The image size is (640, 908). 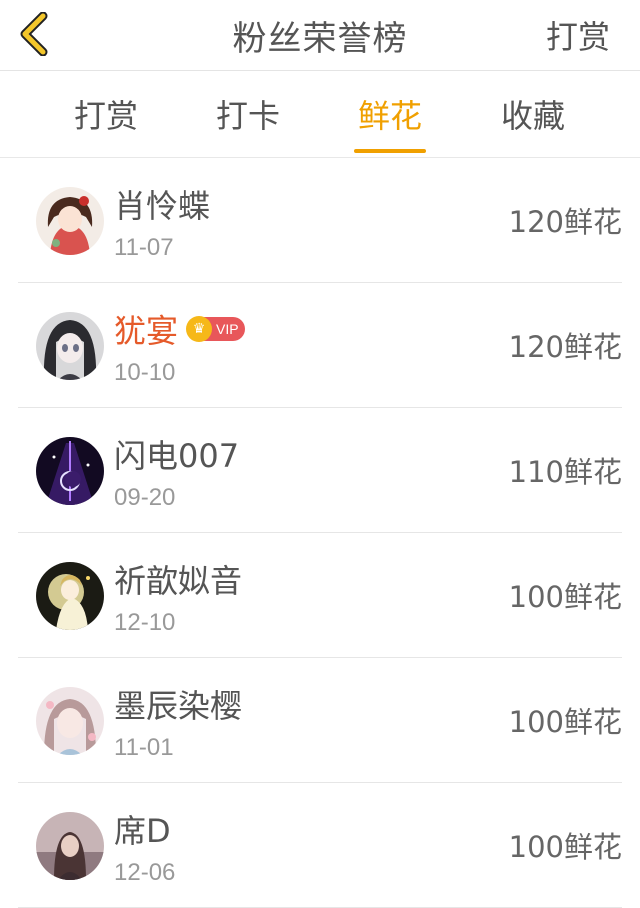 I want to click on girl-photo-avatar, so click(x=70, y=846).